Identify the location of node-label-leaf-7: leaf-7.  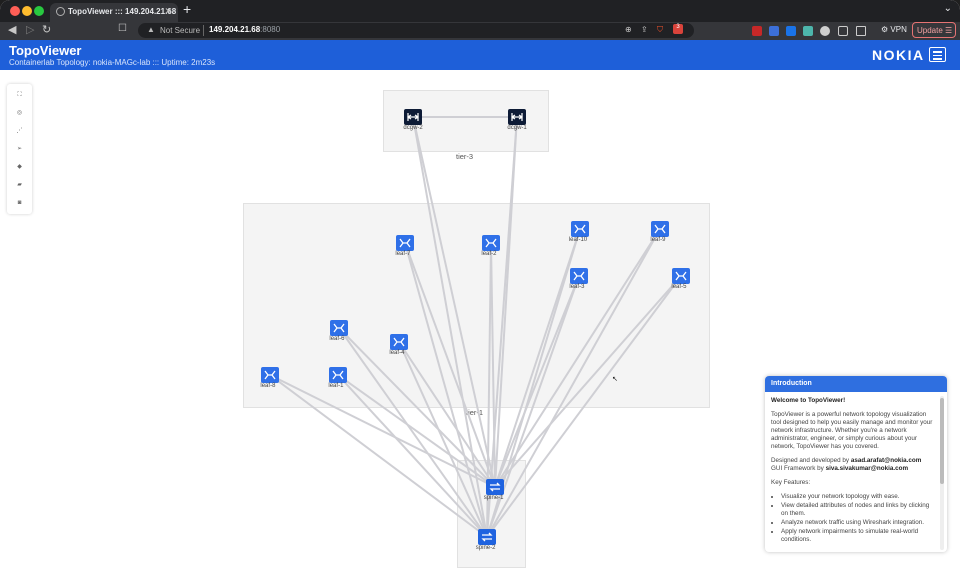
(403, 254).